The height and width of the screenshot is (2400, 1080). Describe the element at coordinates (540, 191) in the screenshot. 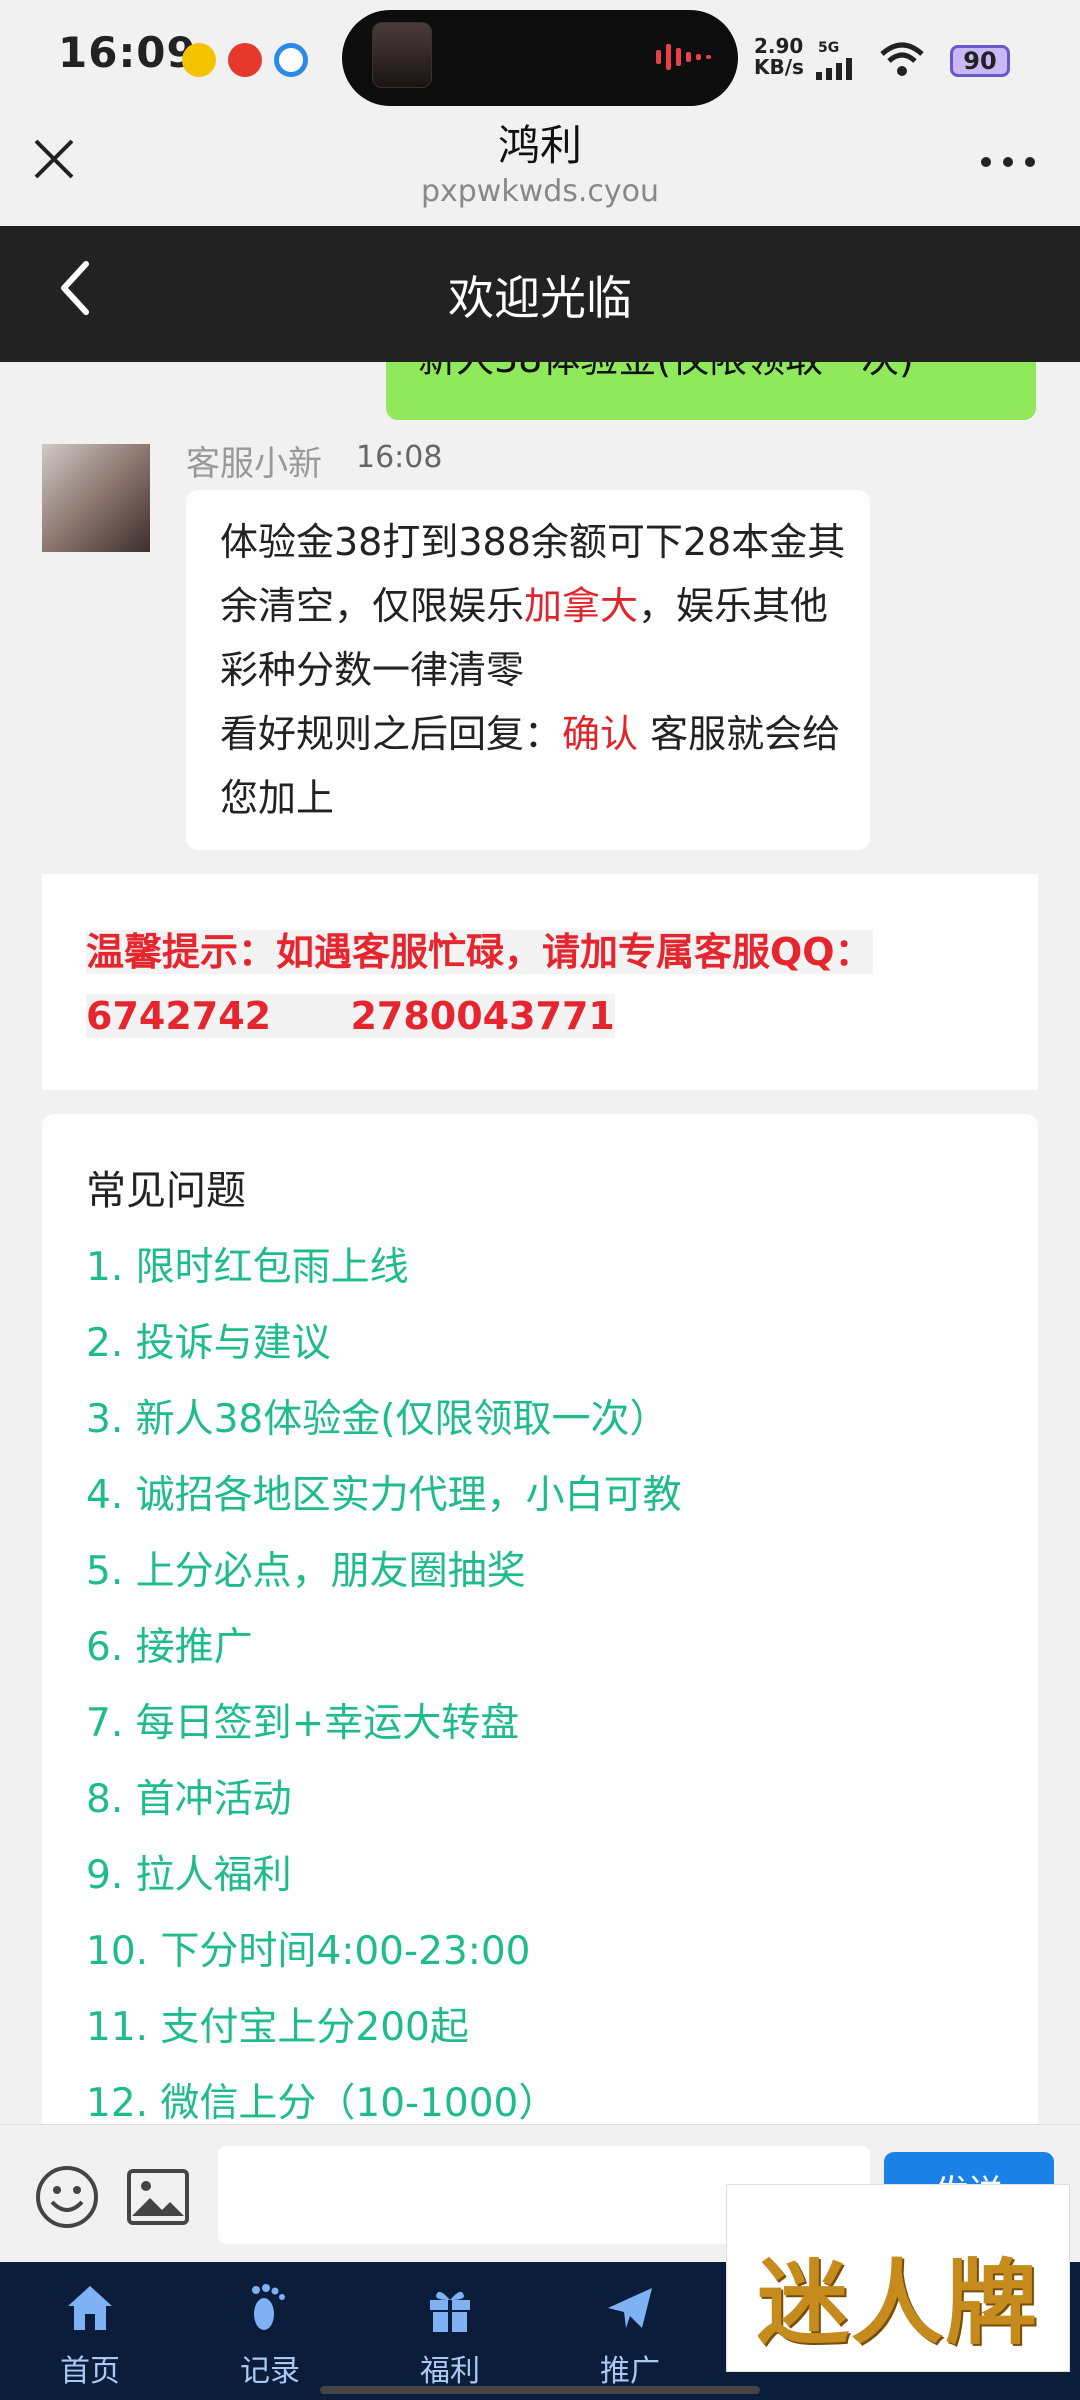

I see `page-url: pxpwkwds.cyou` at that location.